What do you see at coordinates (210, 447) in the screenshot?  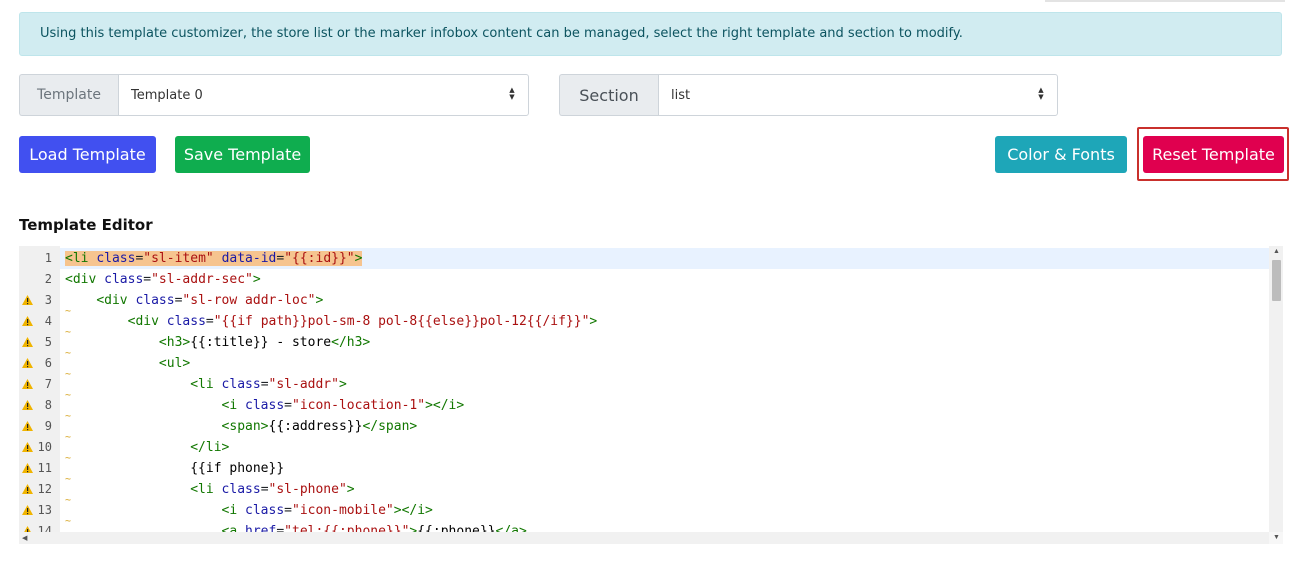 I see `code-line-text: </li>` at bounding box center [210, 447].